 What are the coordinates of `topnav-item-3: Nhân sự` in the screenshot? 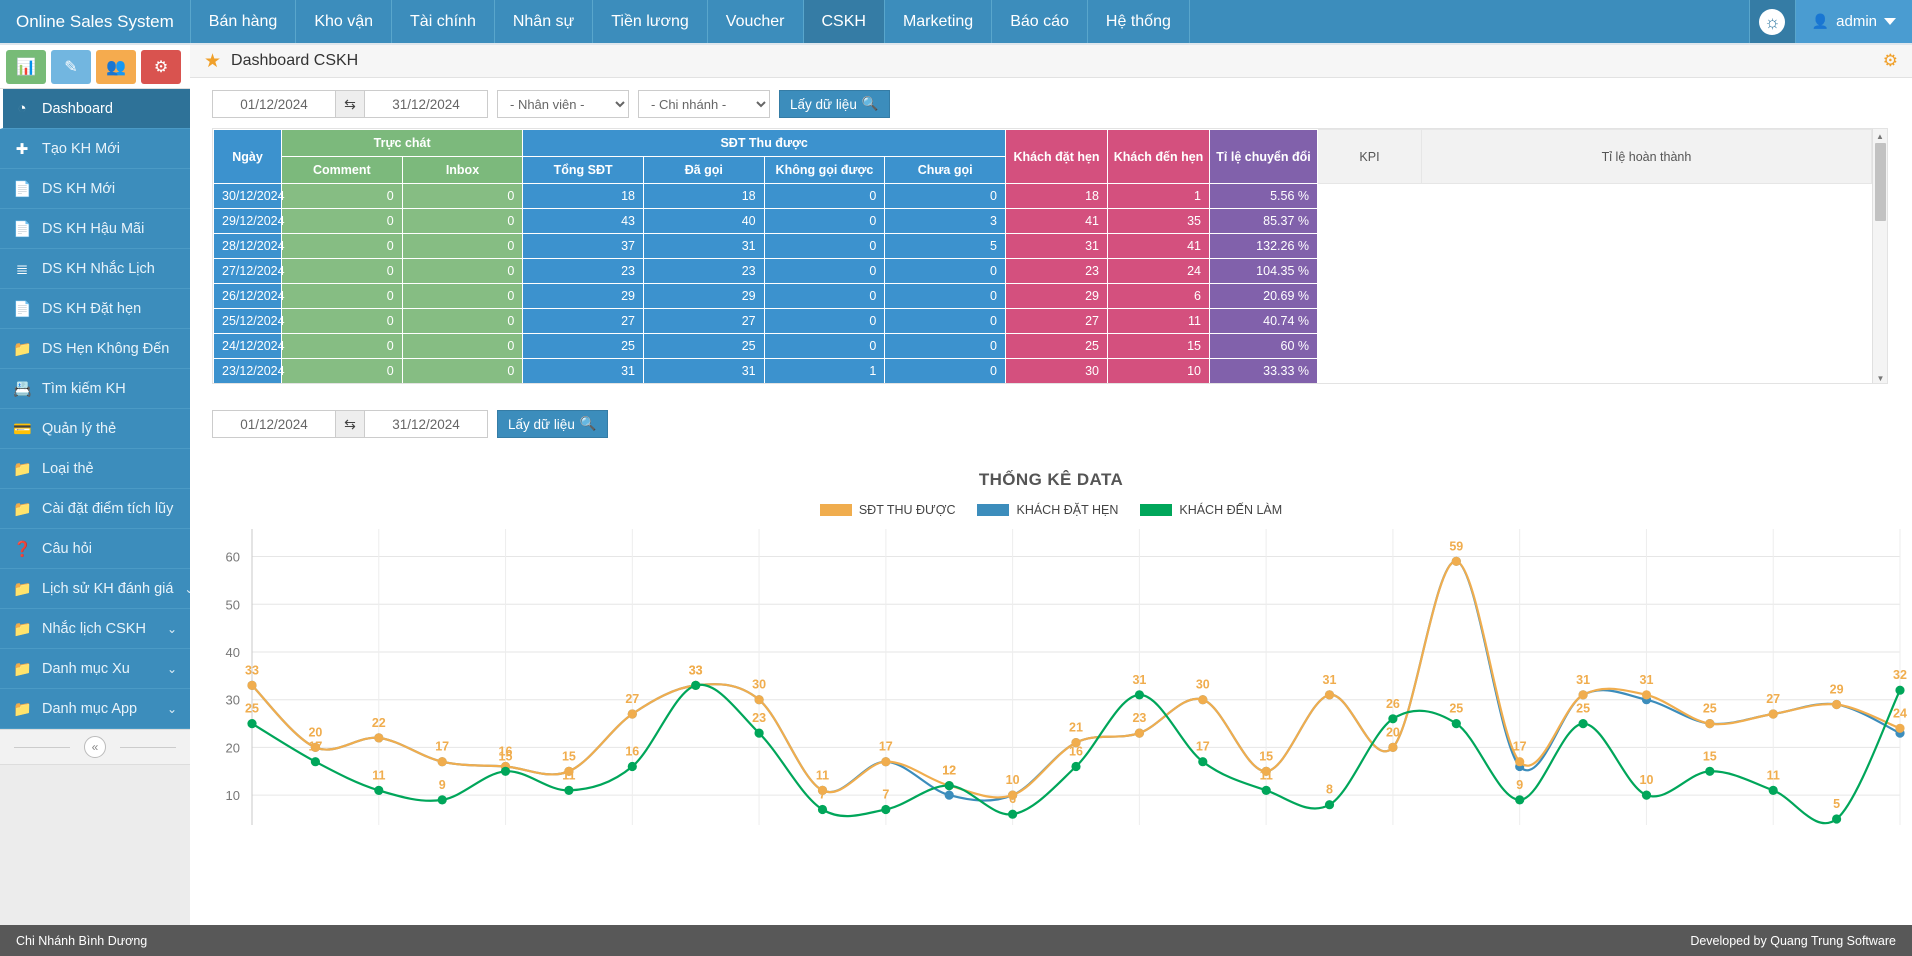 It's located at (542, 21).